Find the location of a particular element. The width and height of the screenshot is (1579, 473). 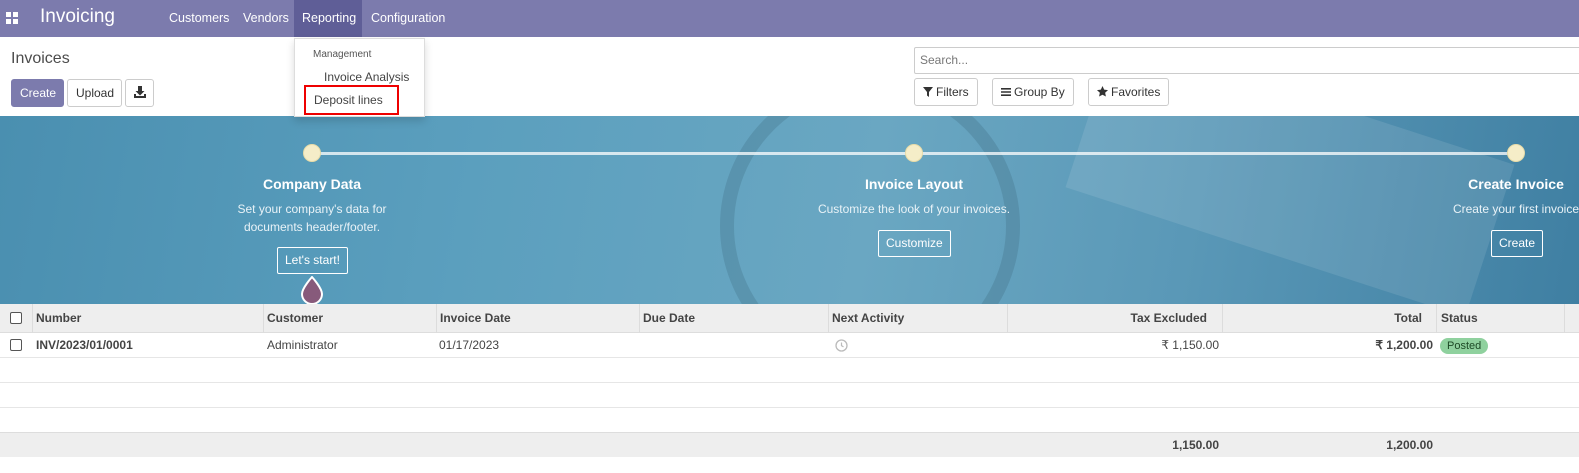

column-number: Number is located at coordinates (58, 318).